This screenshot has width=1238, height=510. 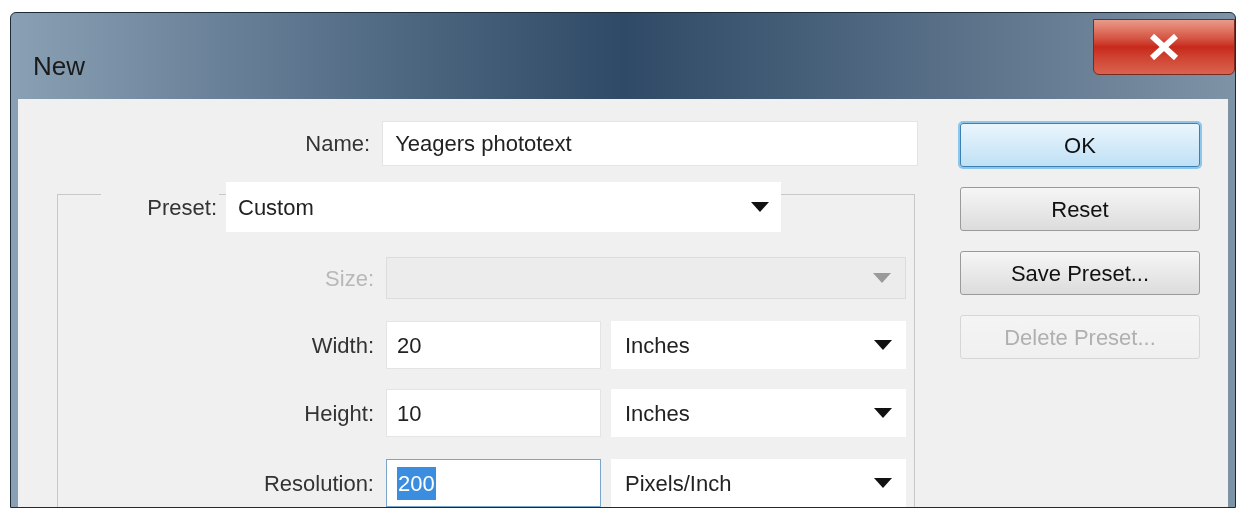 What do you see at coordinates (650, 143) in the screenshot?
I see `name-field: Yeagers phototext` at bounding box center [650, 143].